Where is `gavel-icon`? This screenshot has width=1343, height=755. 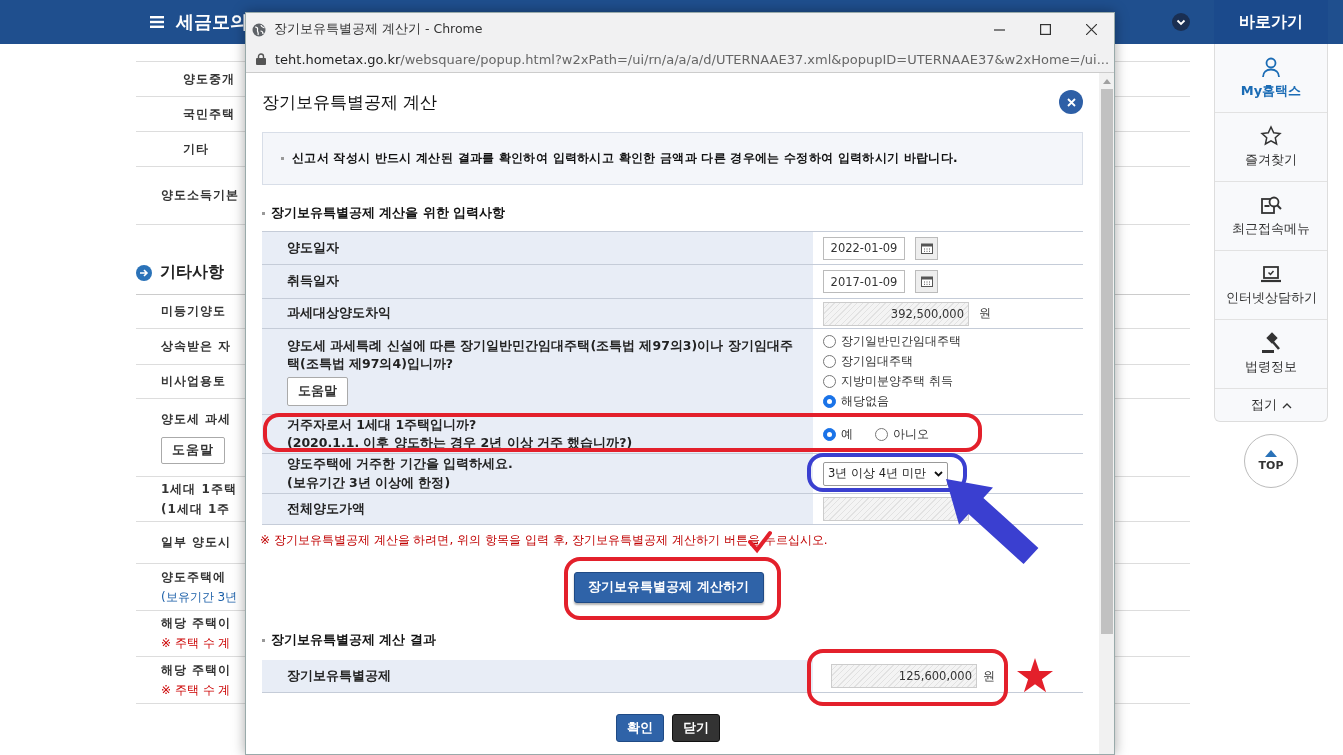
gavel-icon is located at coordinates (1271, 343).